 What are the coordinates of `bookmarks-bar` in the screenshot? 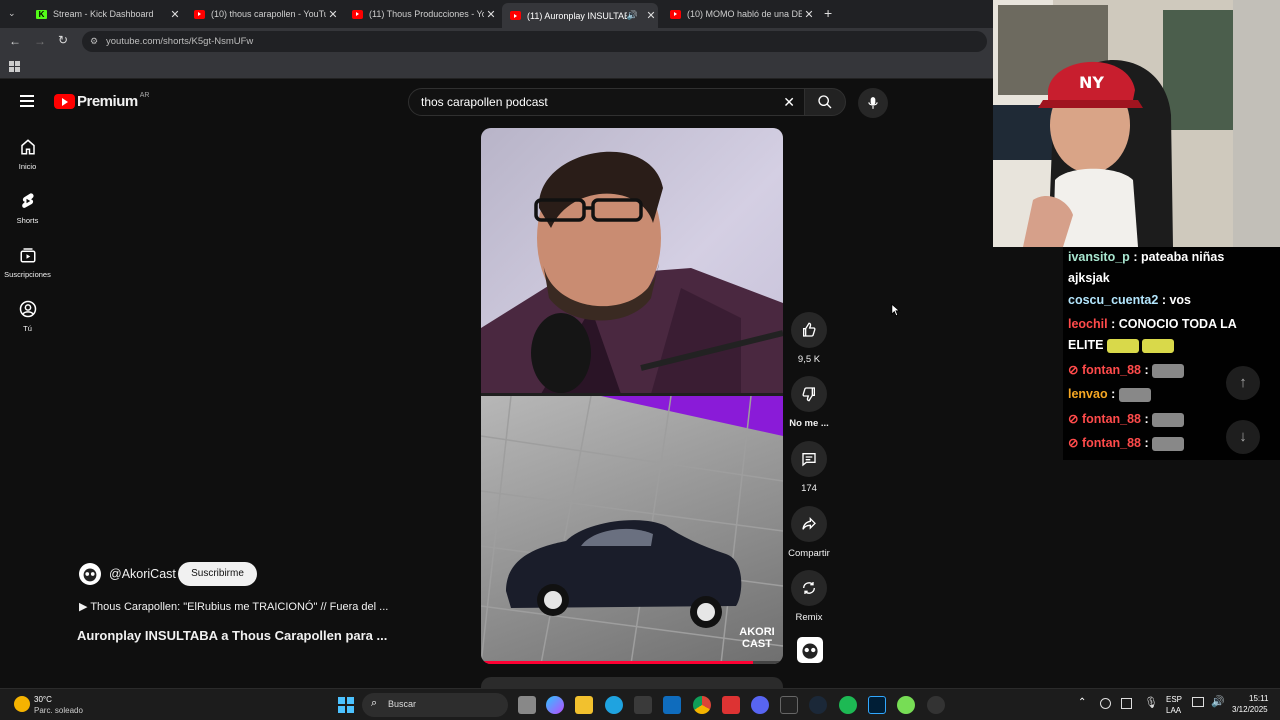 It's located at (496, 67).